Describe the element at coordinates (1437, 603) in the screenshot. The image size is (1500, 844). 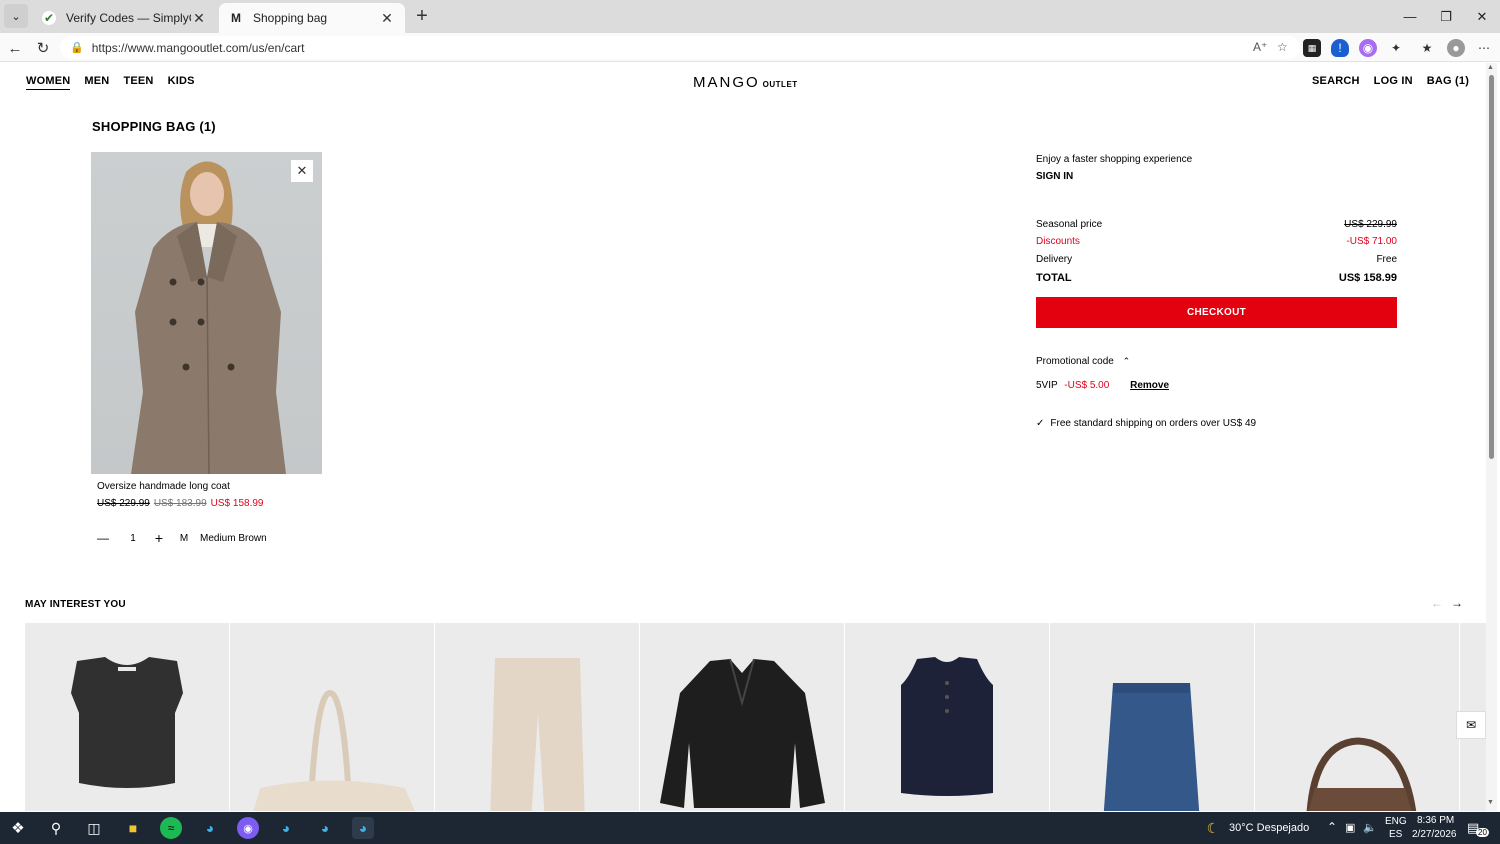
I see `carousel-prev-arrow-icon: ←` at that location.